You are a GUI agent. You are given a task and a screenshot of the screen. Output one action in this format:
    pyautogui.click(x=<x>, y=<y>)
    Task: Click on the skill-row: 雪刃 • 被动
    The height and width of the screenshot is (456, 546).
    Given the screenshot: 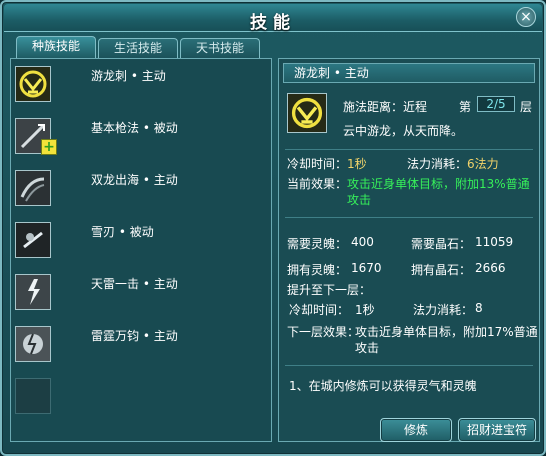 What is the action you would take?
    pyautogui.click(x=141, y=241)
    